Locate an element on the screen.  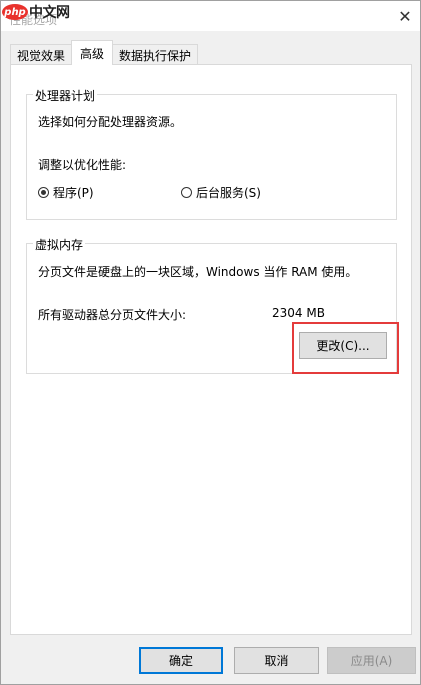
tab-visual-effects: 视觉效果 is located at coordinates (41, 54).